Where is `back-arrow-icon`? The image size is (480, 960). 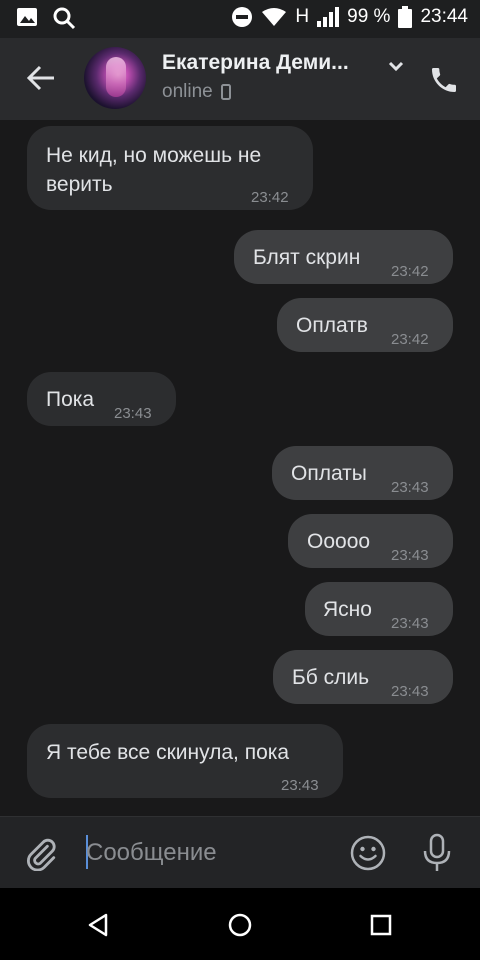
back-arrow-icon is located at coordinates (42, 78).